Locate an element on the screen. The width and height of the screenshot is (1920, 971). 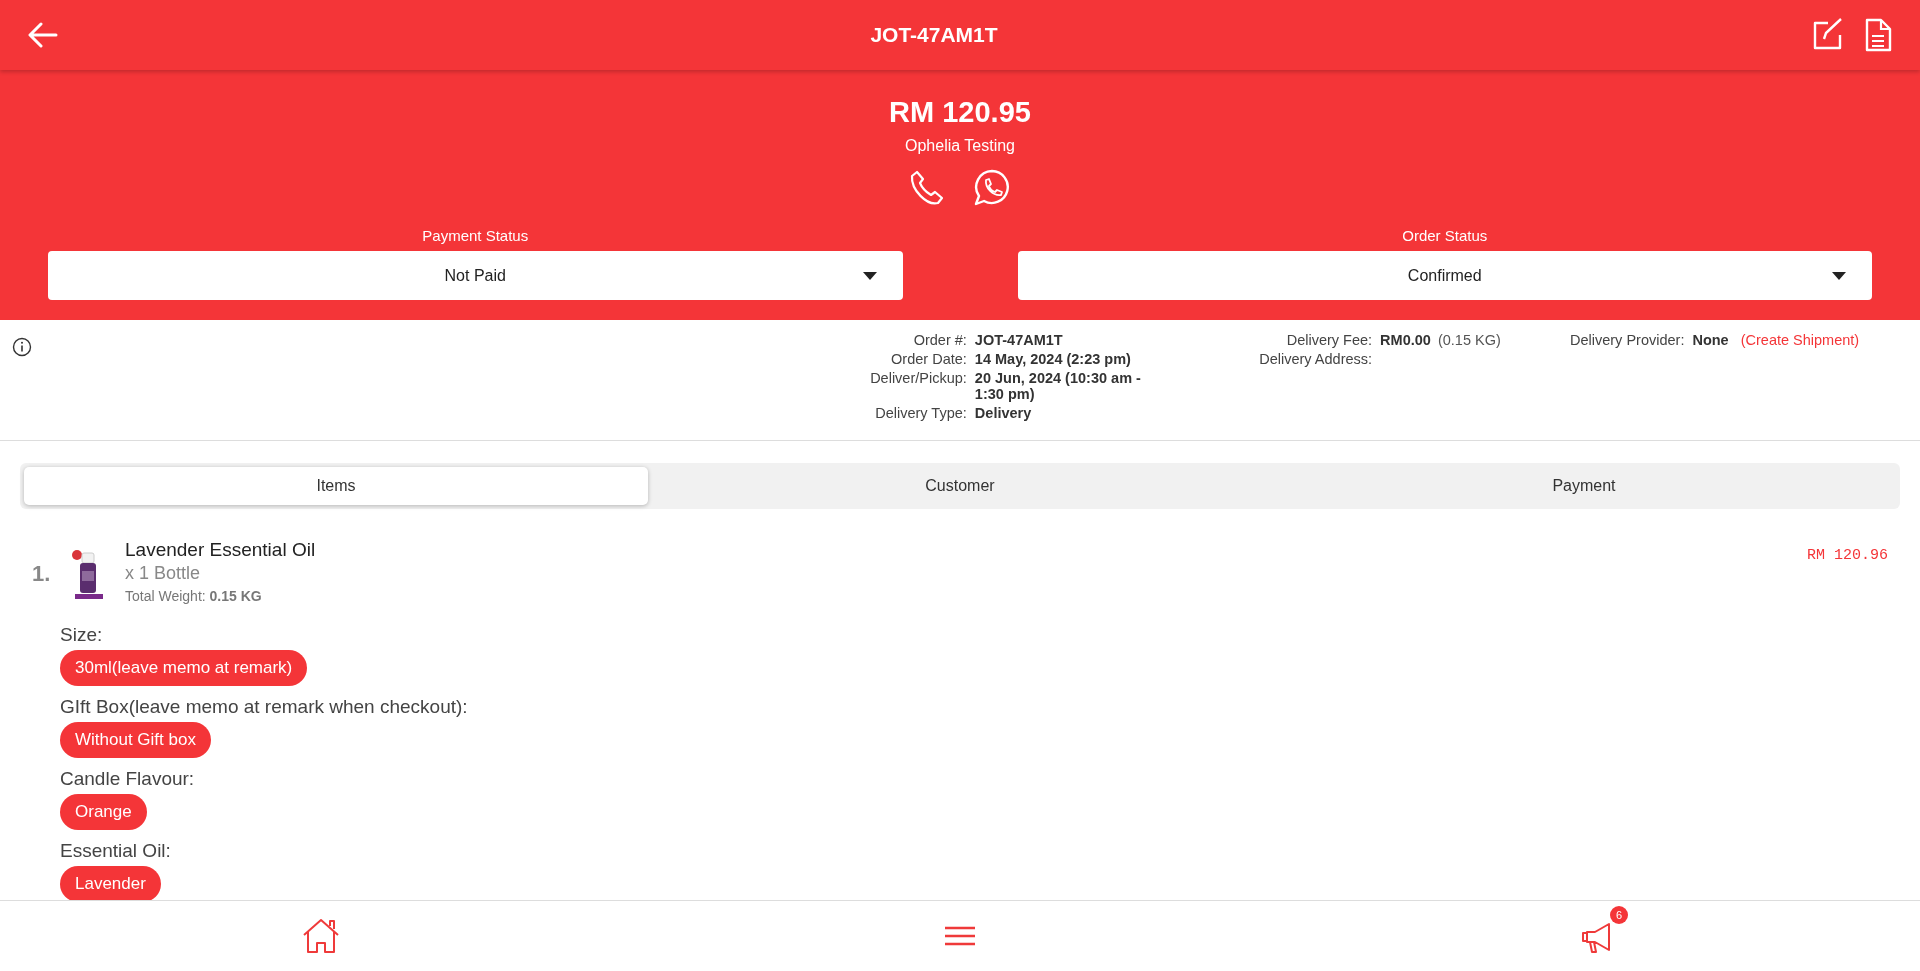
status-label: Order Status is located at coordinates (1445, 235).